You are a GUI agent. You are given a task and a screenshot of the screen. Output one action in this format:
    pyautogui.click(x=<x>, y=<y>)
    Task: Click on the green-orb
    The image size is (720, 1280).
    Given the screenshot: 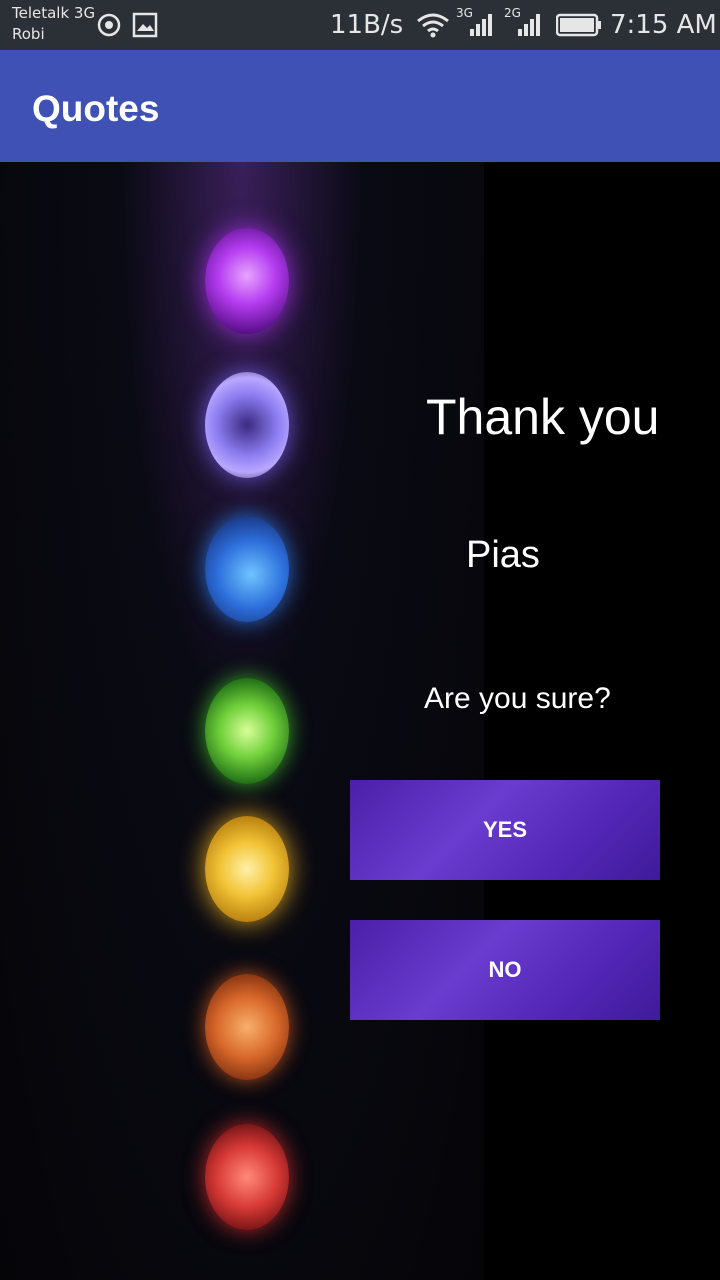 What is the action you would take?
    pyautogui.click(x=247, y=731)
    